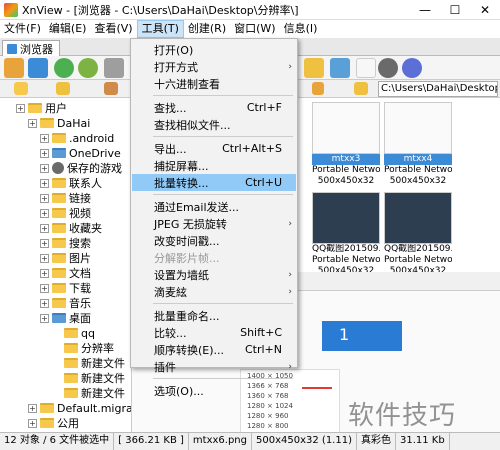 This screenshot has width=500, height=450. I want to click on tree-item: + DaHai, so click(59, 123).